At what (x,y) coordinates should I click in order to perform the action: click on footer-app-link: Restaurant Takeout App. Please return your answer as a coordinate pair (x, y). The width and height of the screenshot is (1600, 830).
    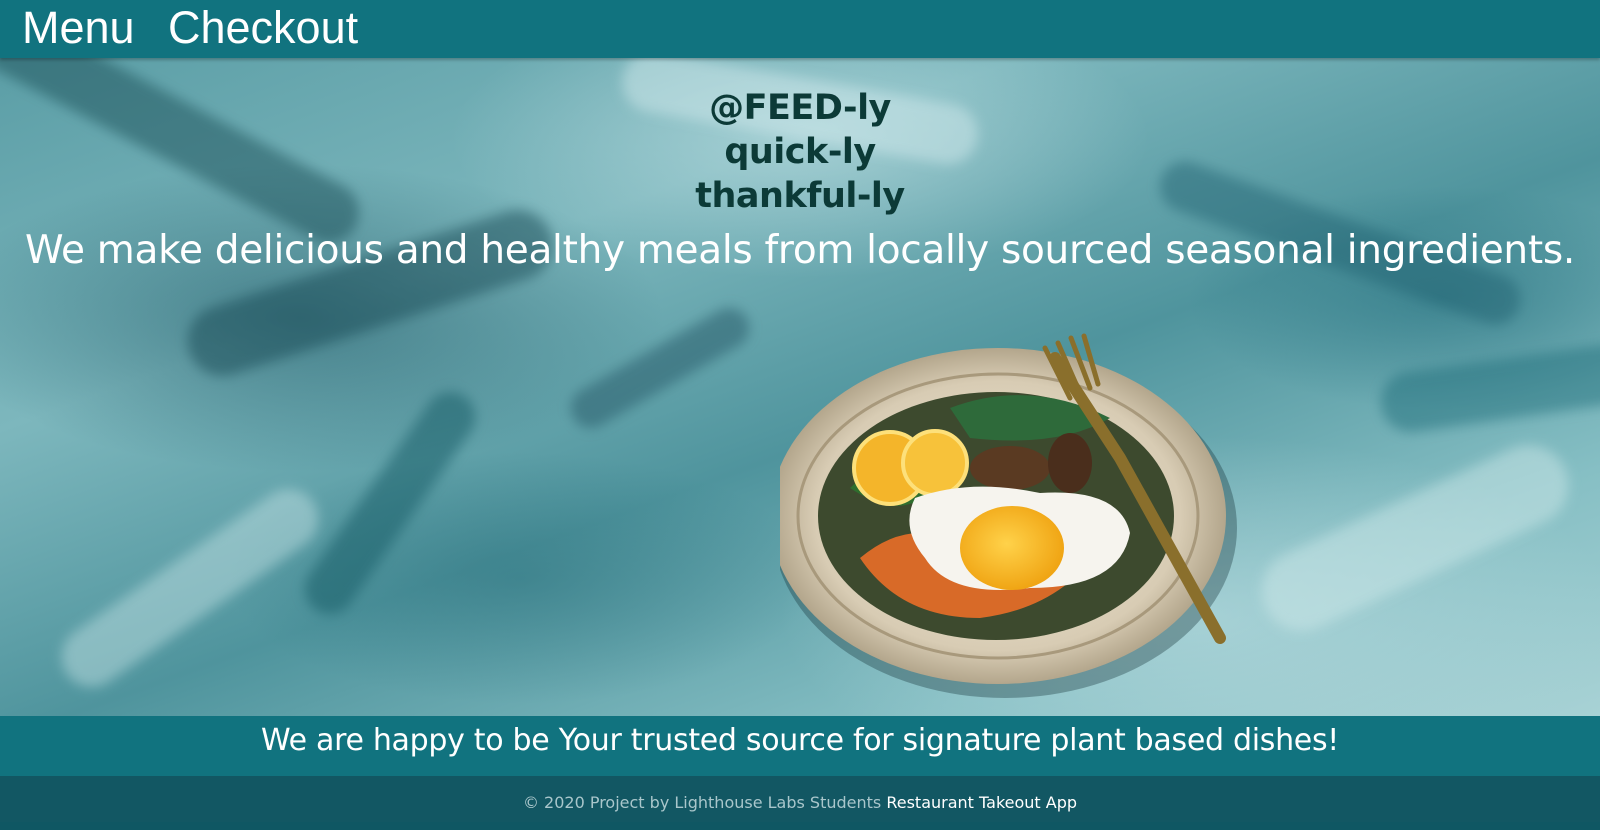
    Looking at the image, I should click on (981, 802).